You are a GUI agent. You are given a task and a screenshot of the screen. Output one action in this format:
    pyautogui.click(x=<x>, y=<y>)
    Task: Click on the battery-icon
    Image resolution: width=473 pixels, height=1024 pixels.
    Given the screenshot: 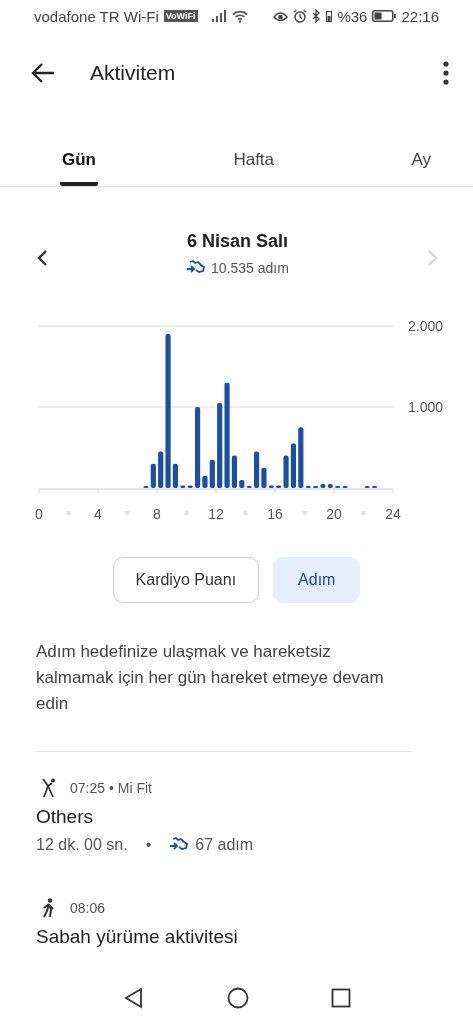 What is the action you would take?
    pyautogui.click(x=384, y=16)
    